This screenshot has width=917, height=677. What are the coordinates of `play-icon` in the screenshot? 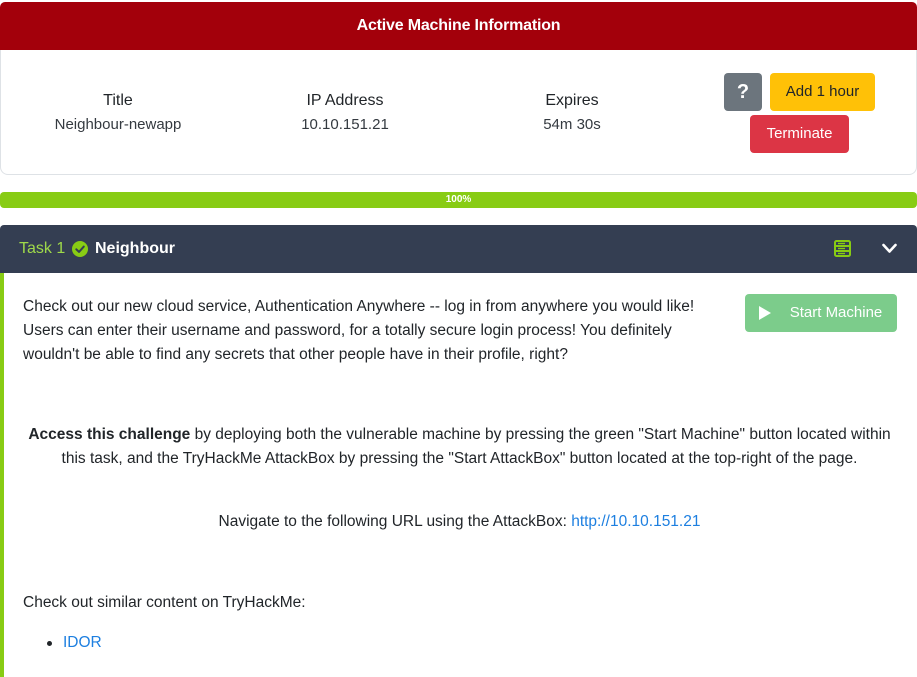 It's located at (765, 313).